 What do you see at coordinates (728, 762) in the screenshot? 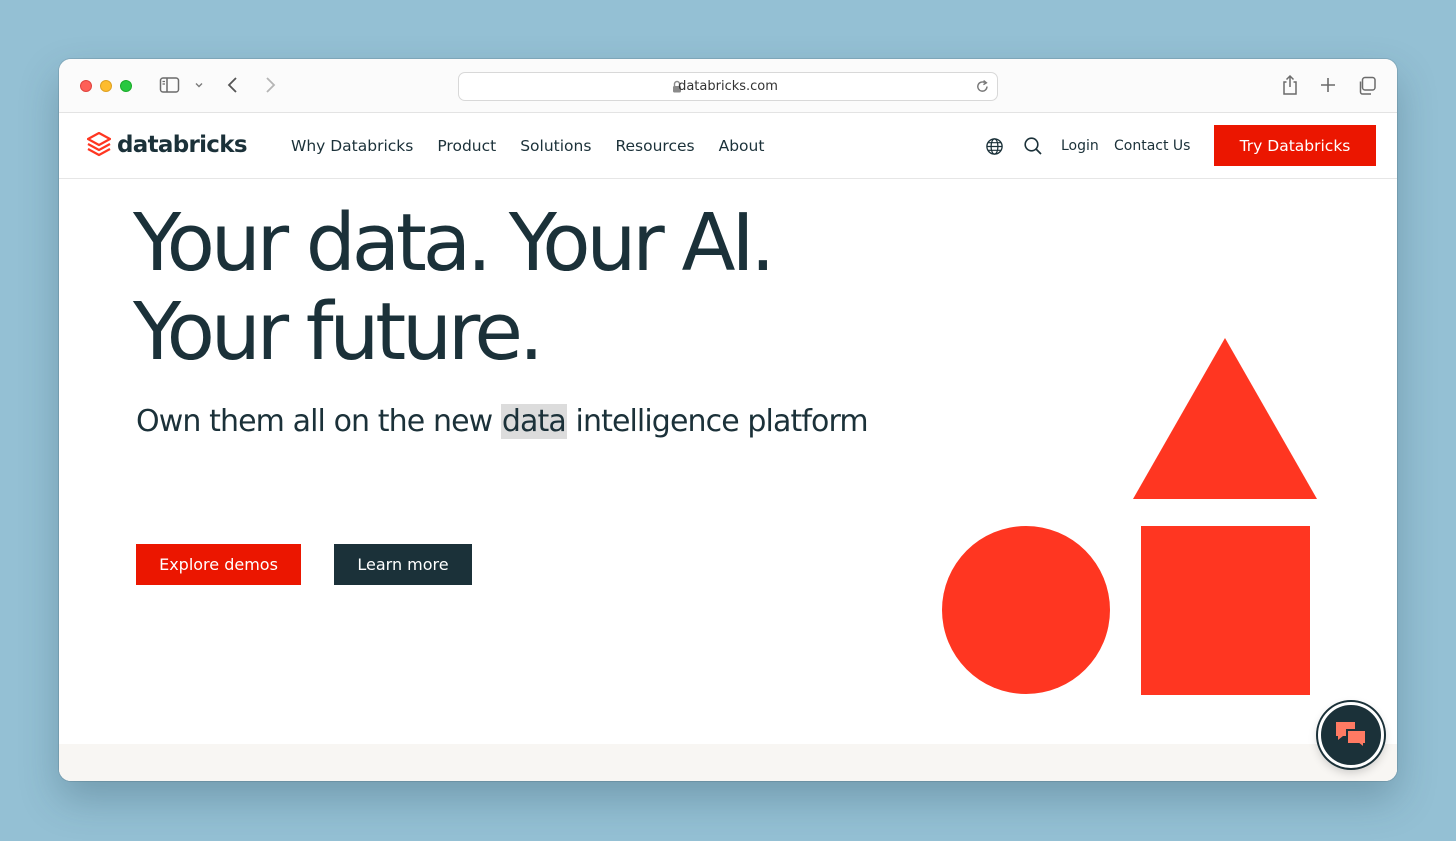
I see `next-section-band` at bounding box center [728, 762].